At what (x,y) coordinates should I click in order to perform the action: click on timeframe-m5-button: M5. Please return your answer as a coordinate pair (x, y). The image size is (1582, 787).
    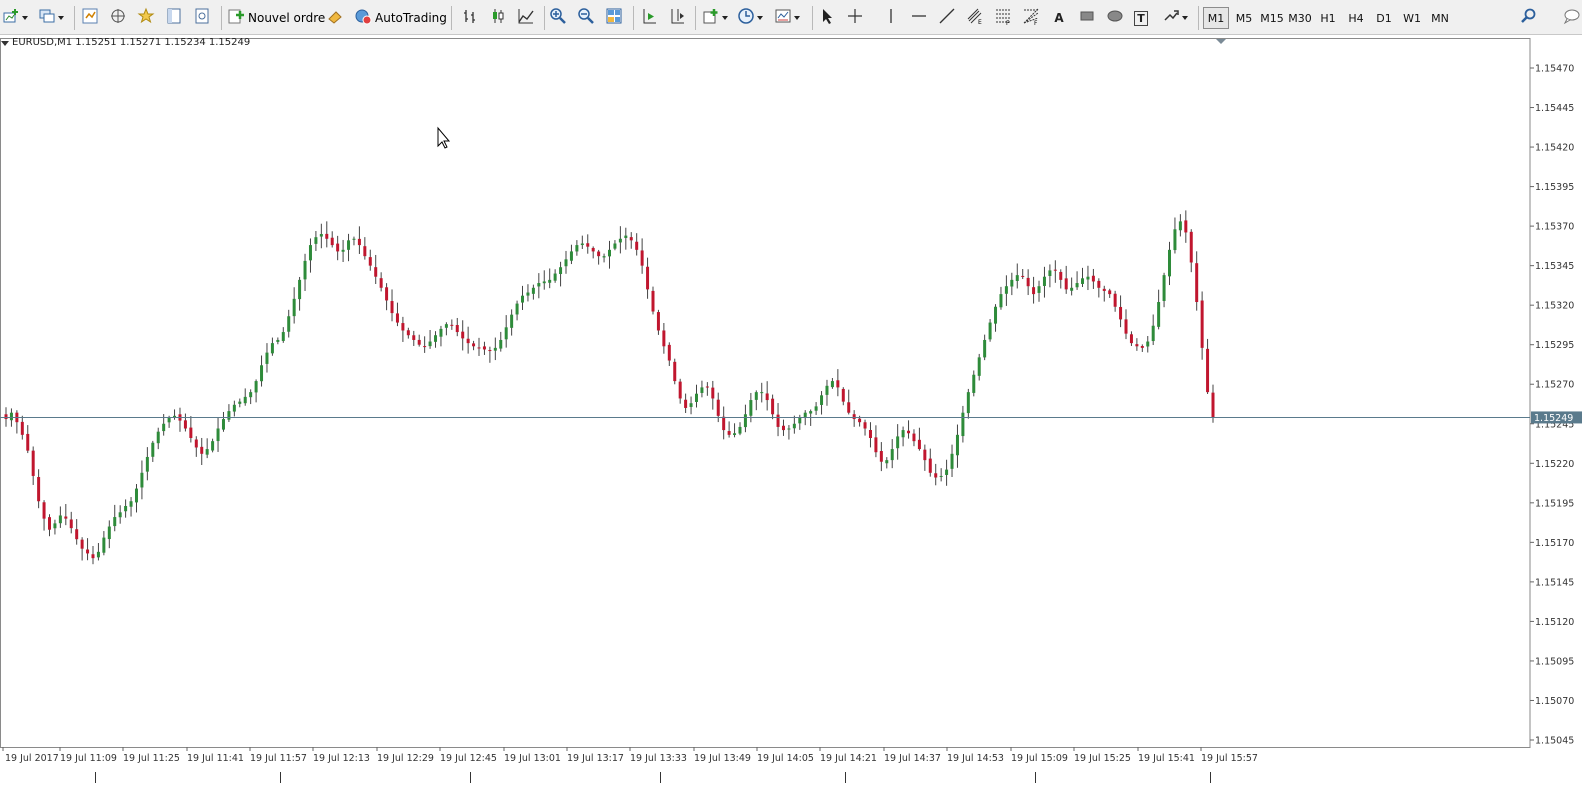
    Looking at the image, I should click on (1244, 18).